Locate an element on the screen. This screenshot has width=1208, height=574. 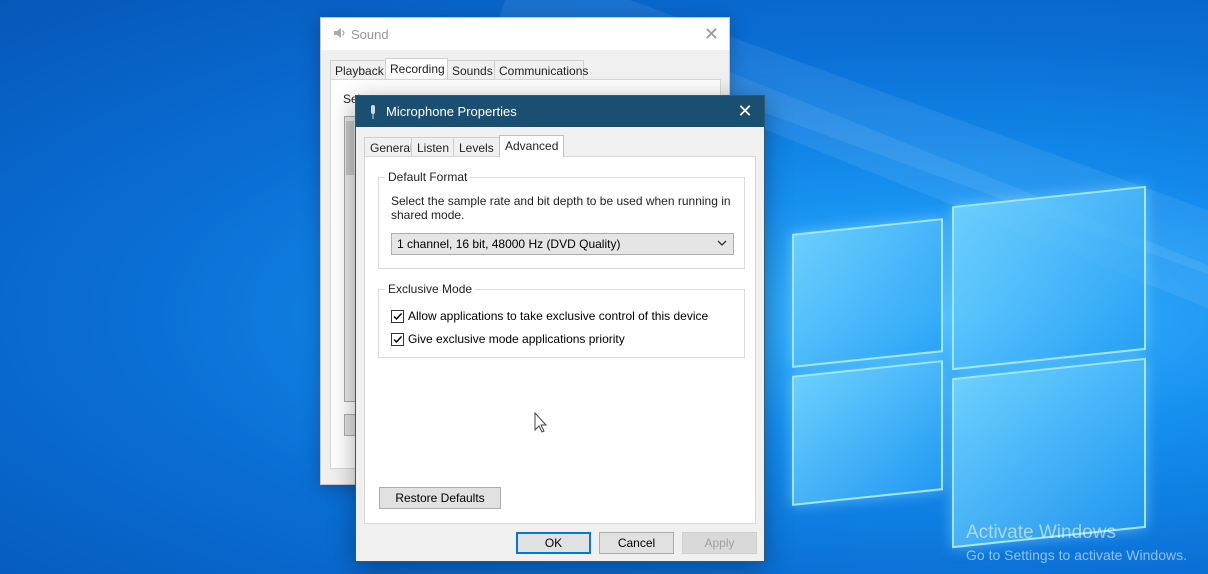
allow-exclusive-control-checkbox is located at coordinates (397, 316).